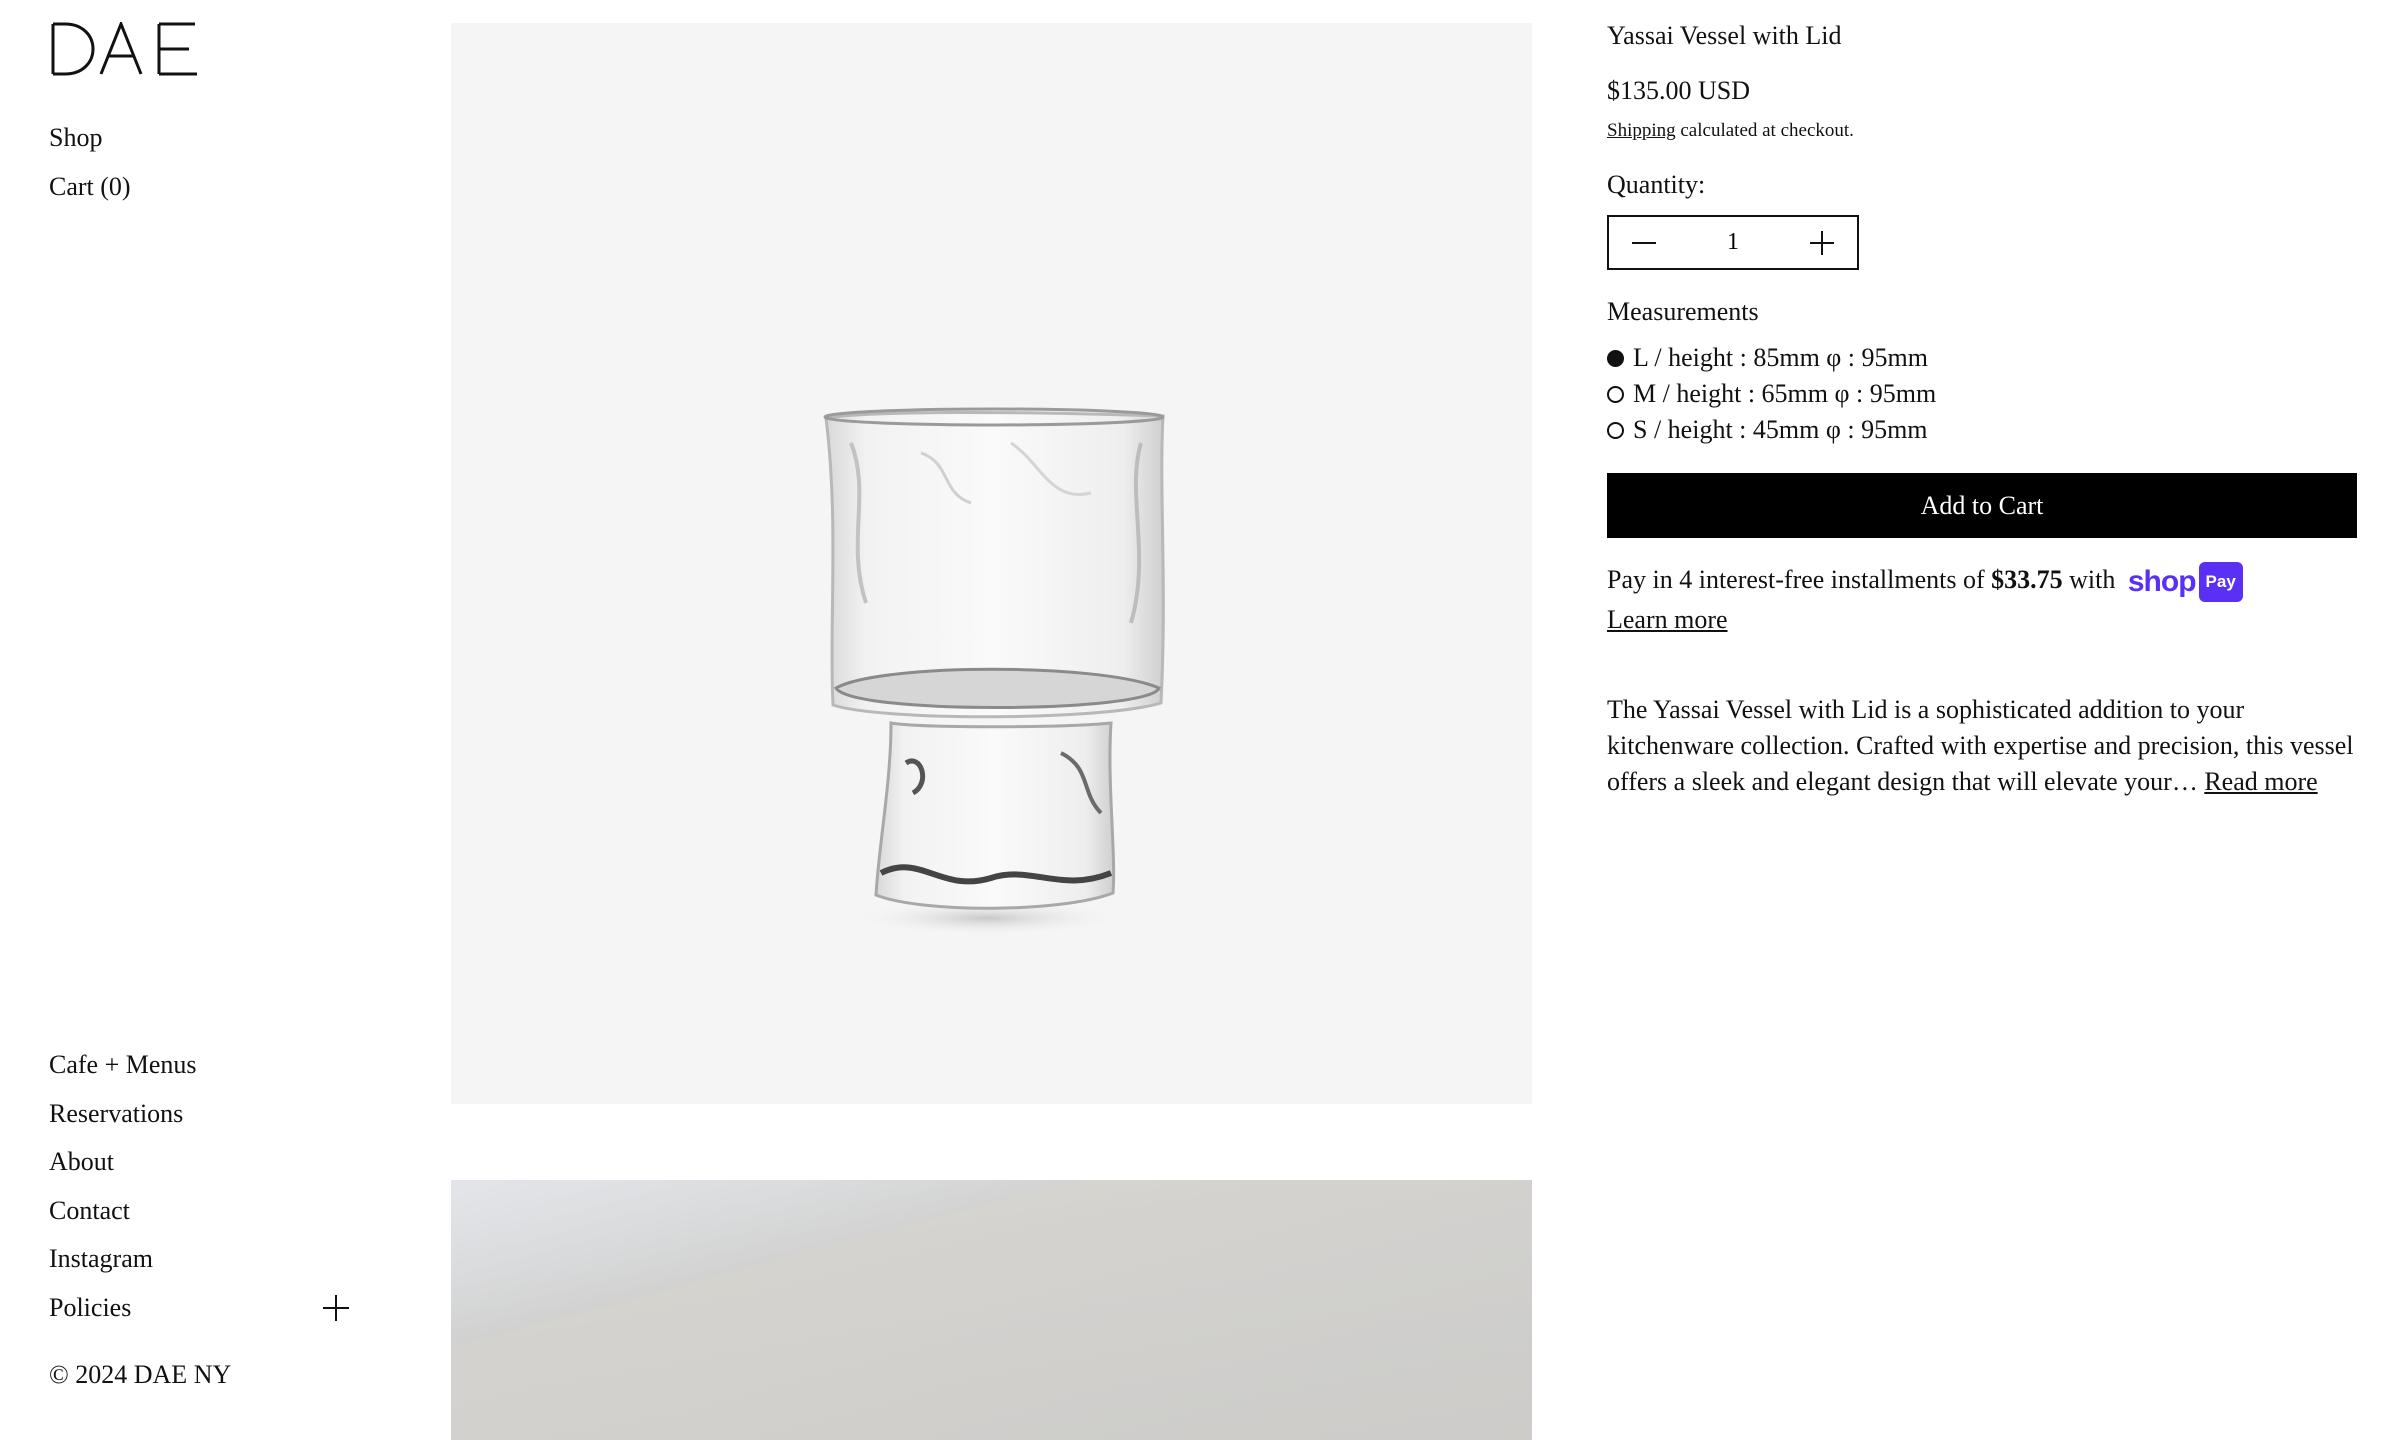 The height and width of the screenshot is (1440, 2400). I want to click on policies-row: Policies, so click(199, 1308).